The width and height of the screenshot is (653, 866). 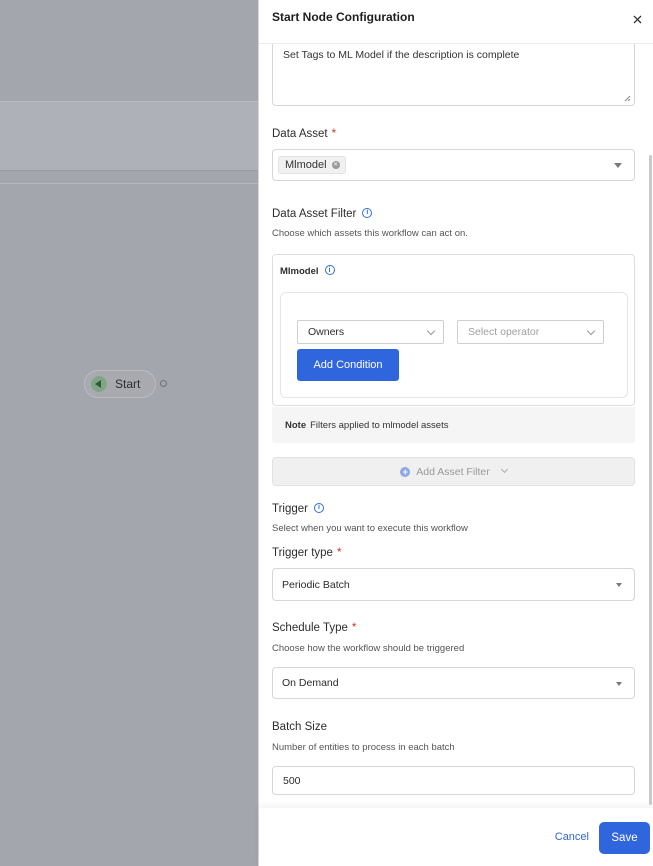 I want to click on add-asset-filter-label: Add Asset Filter, so click(x=453, y=471).